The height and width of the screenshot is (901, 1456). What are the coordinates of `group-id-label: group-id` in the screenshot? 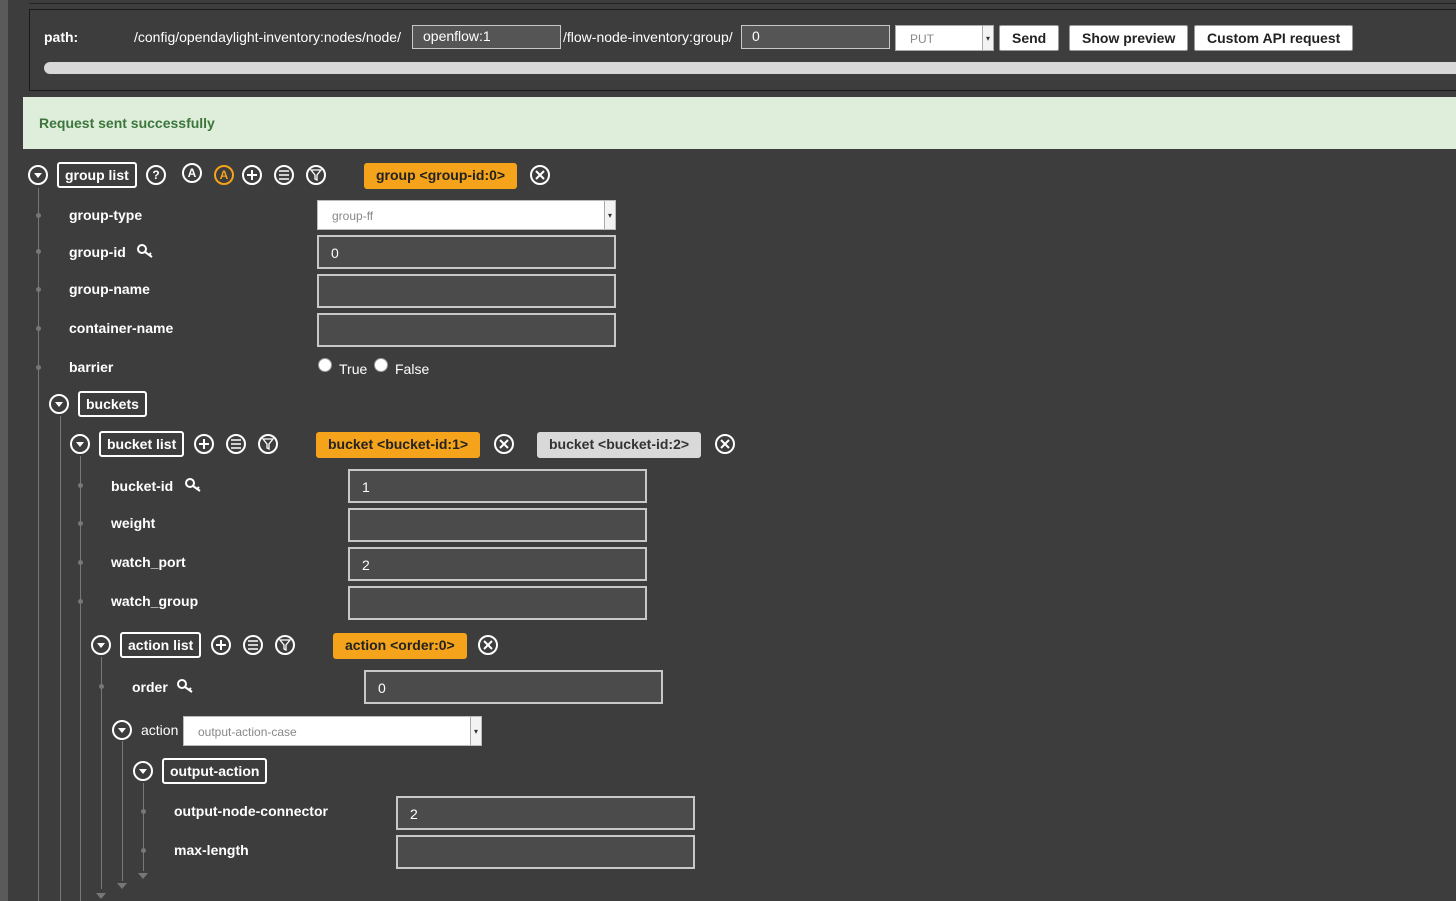 It's located at (97, 252).